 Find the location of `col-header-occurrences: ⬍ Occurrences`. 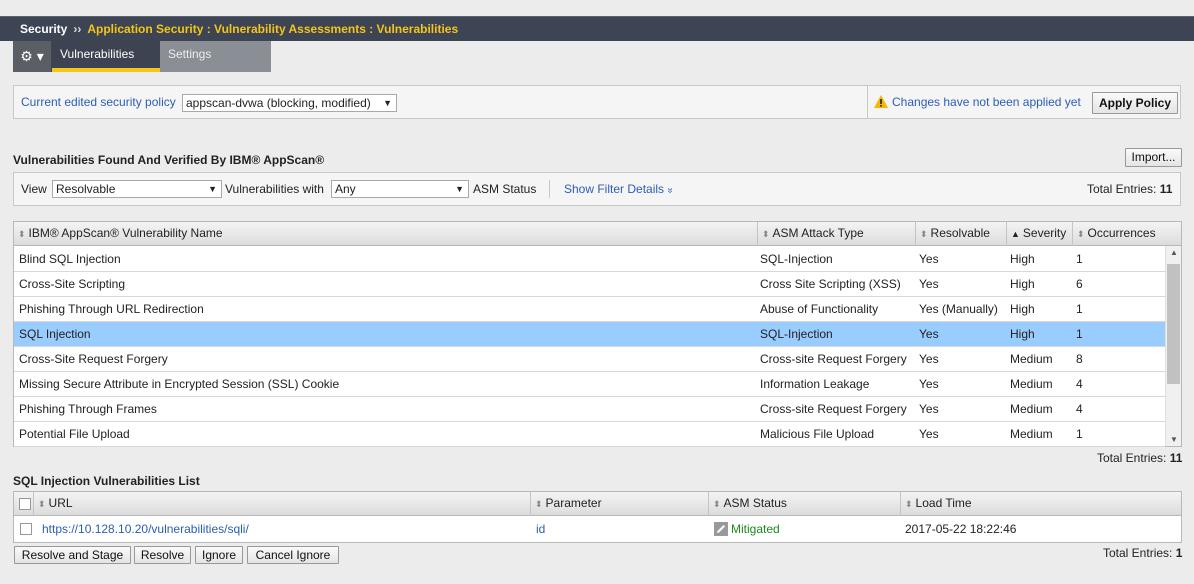

col-header-occurrences: ⬍ Occurrences is located at coordinates (1127, 234).